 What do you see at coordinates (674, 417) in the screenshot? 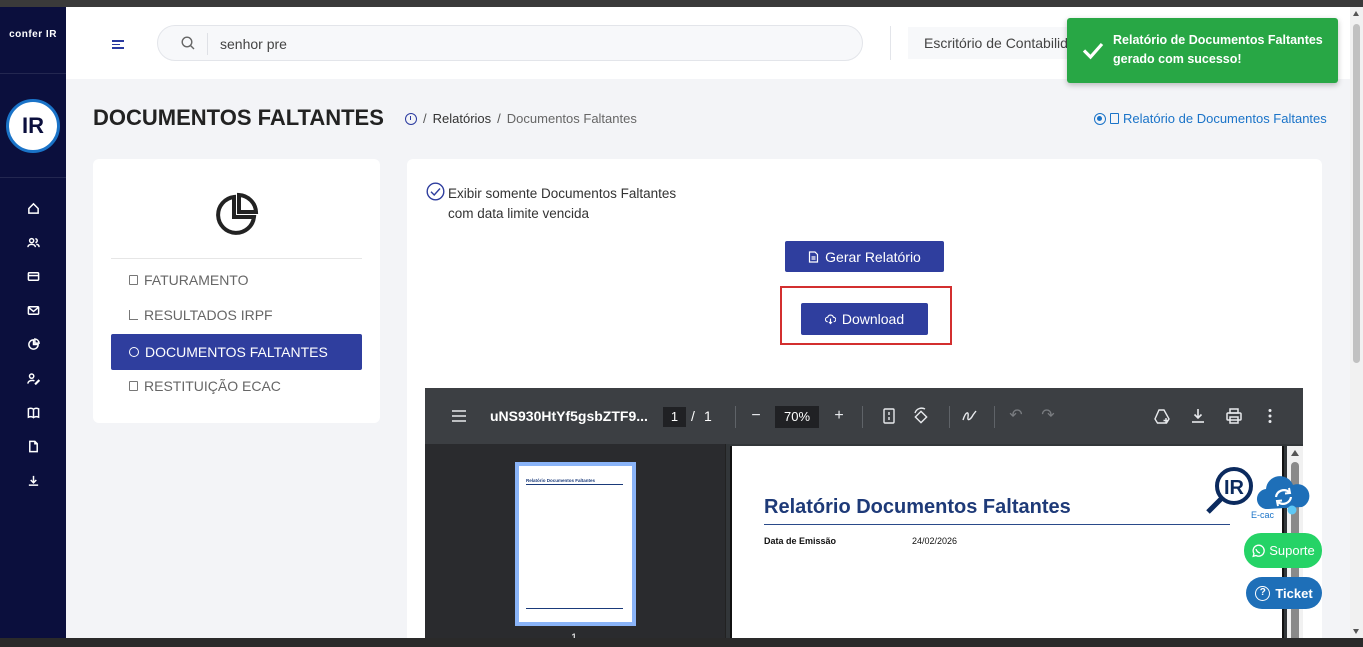
I see `pdf-page-input: 1` at bounding box center [674, 417].